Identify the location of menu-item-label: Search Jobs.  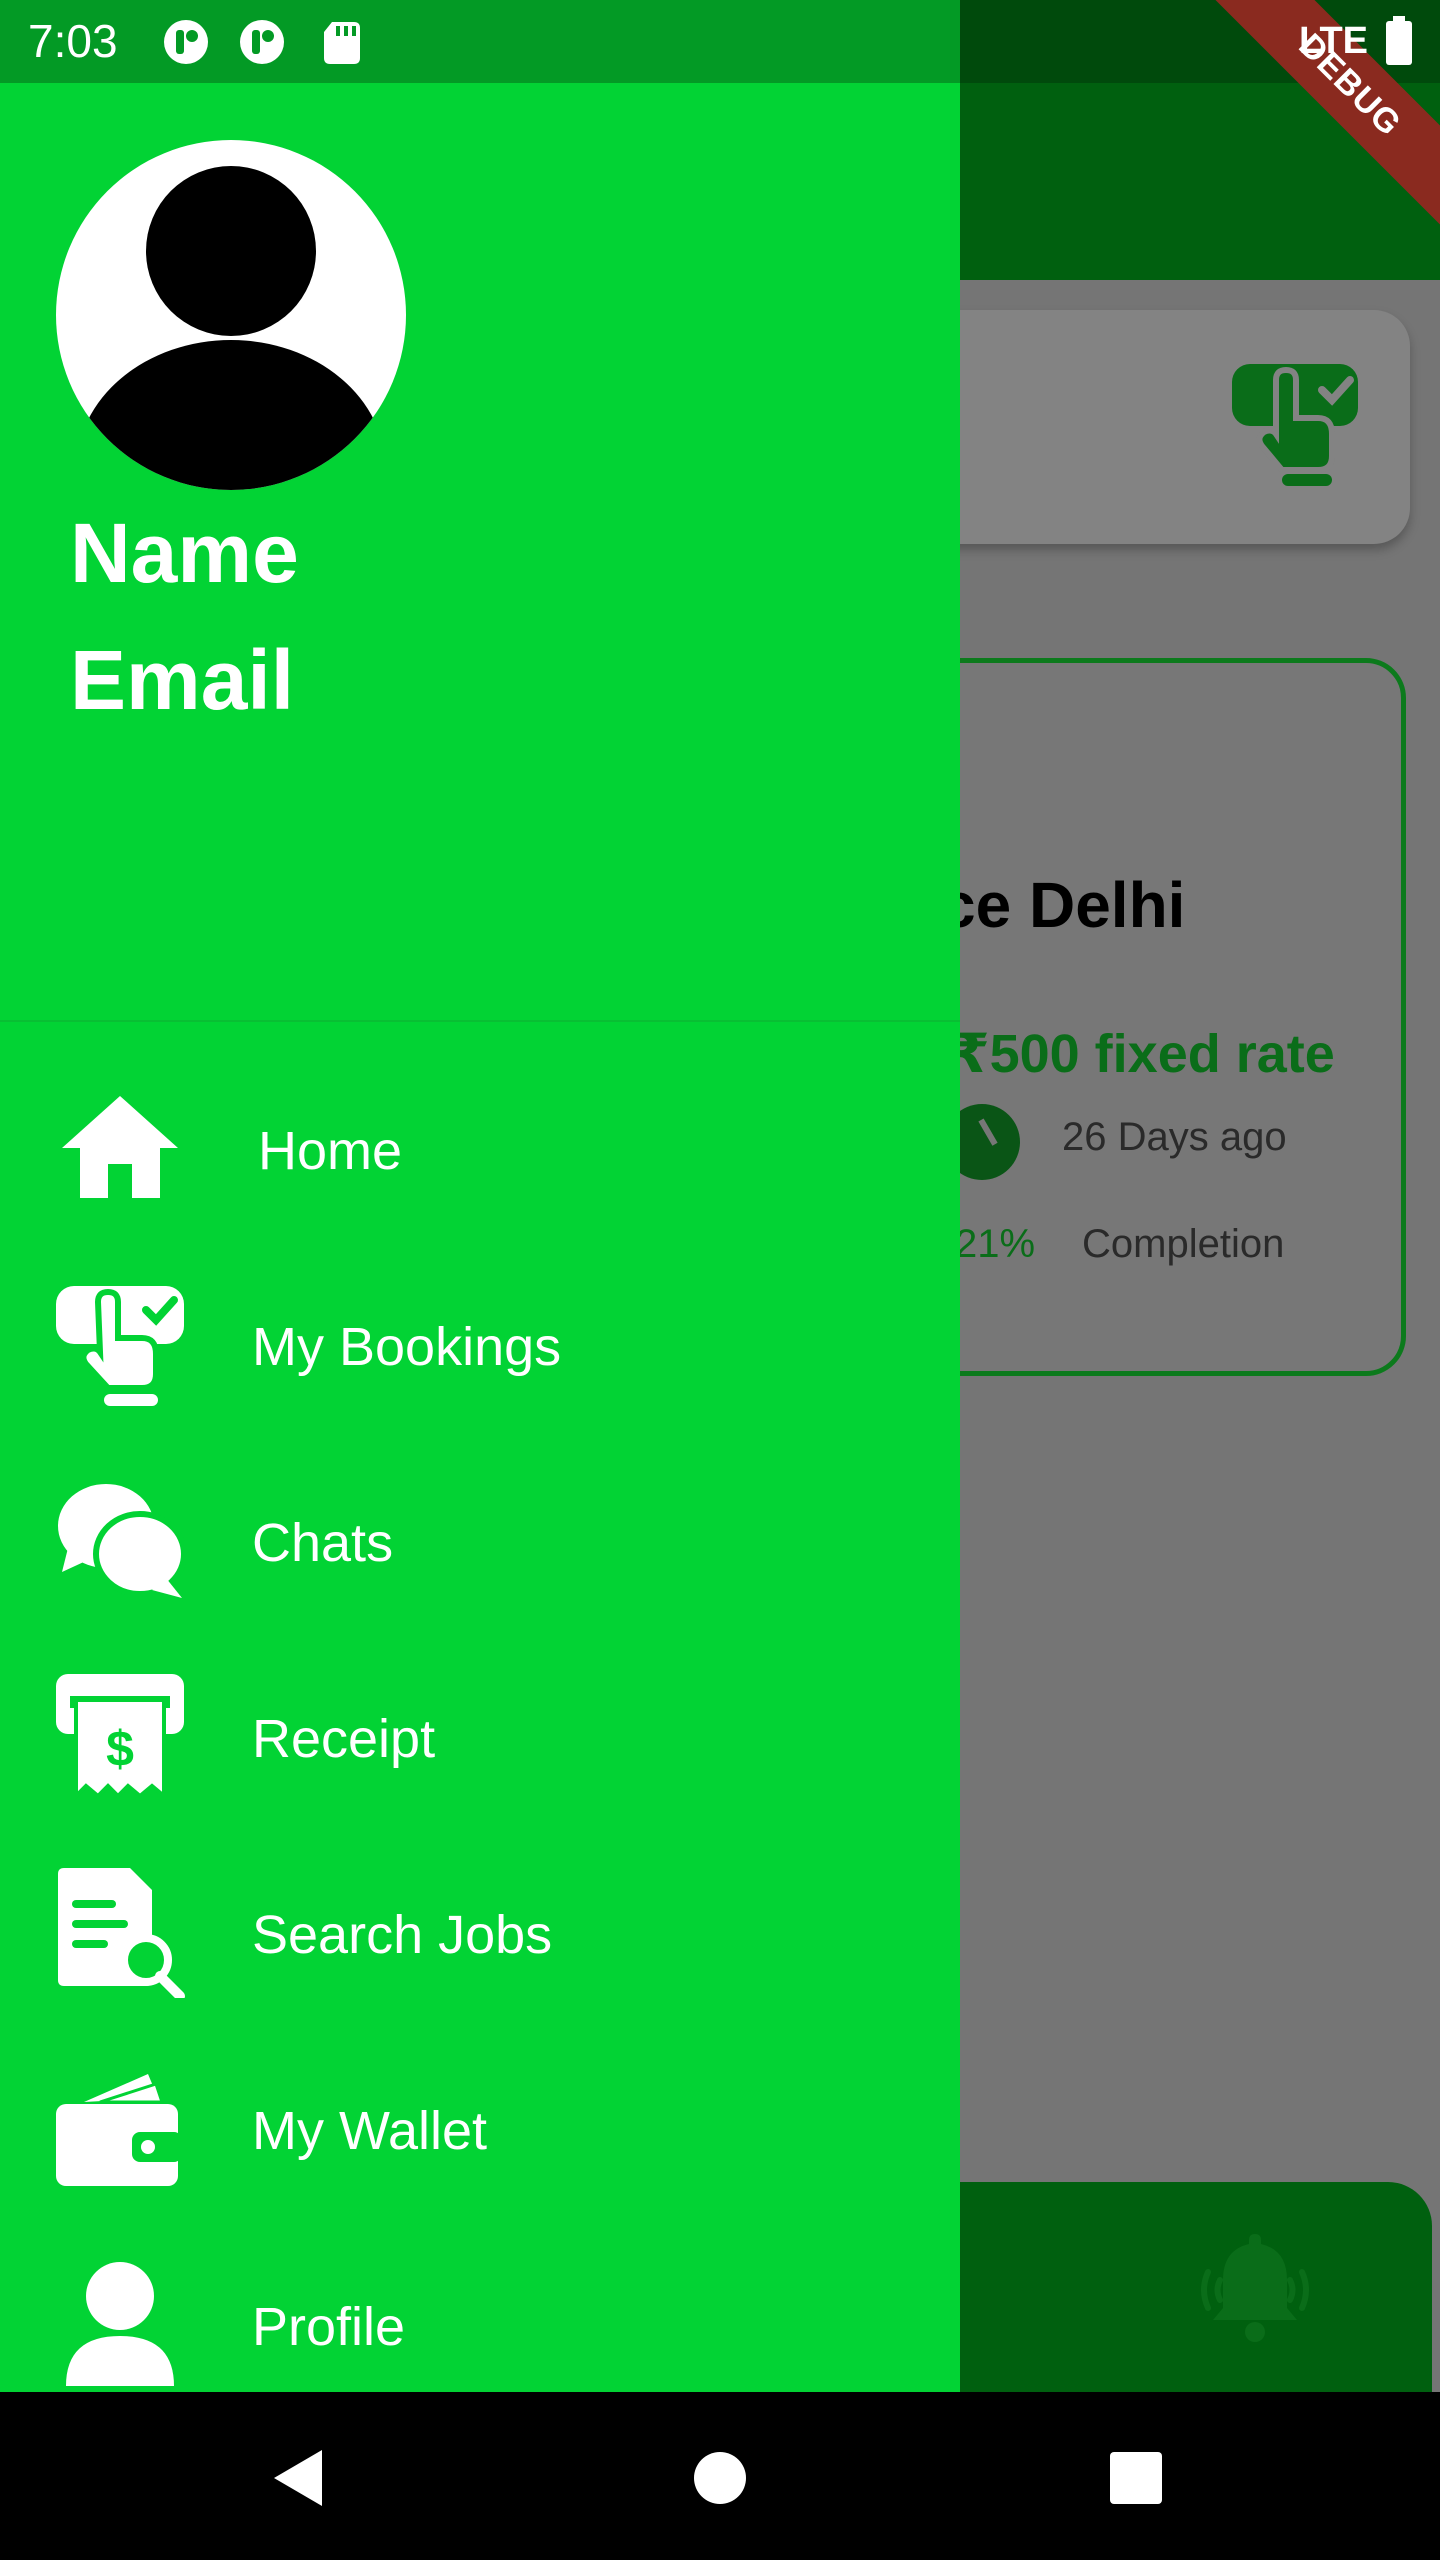
(402, 1935).